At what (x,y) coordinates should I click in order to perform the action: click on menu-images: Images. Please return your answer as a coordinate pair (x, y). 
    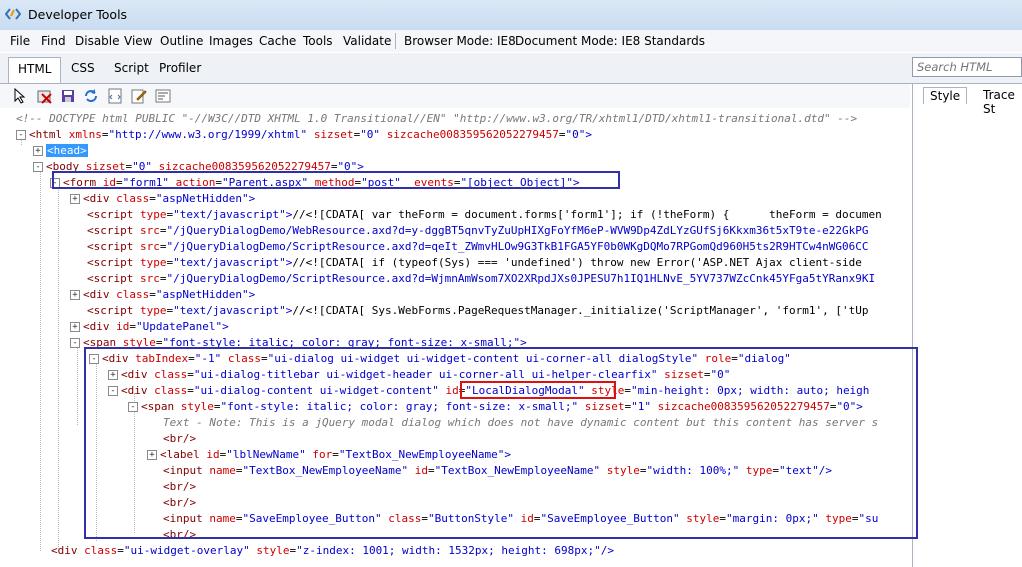
    Looking at the image, I should click on (231, 41).